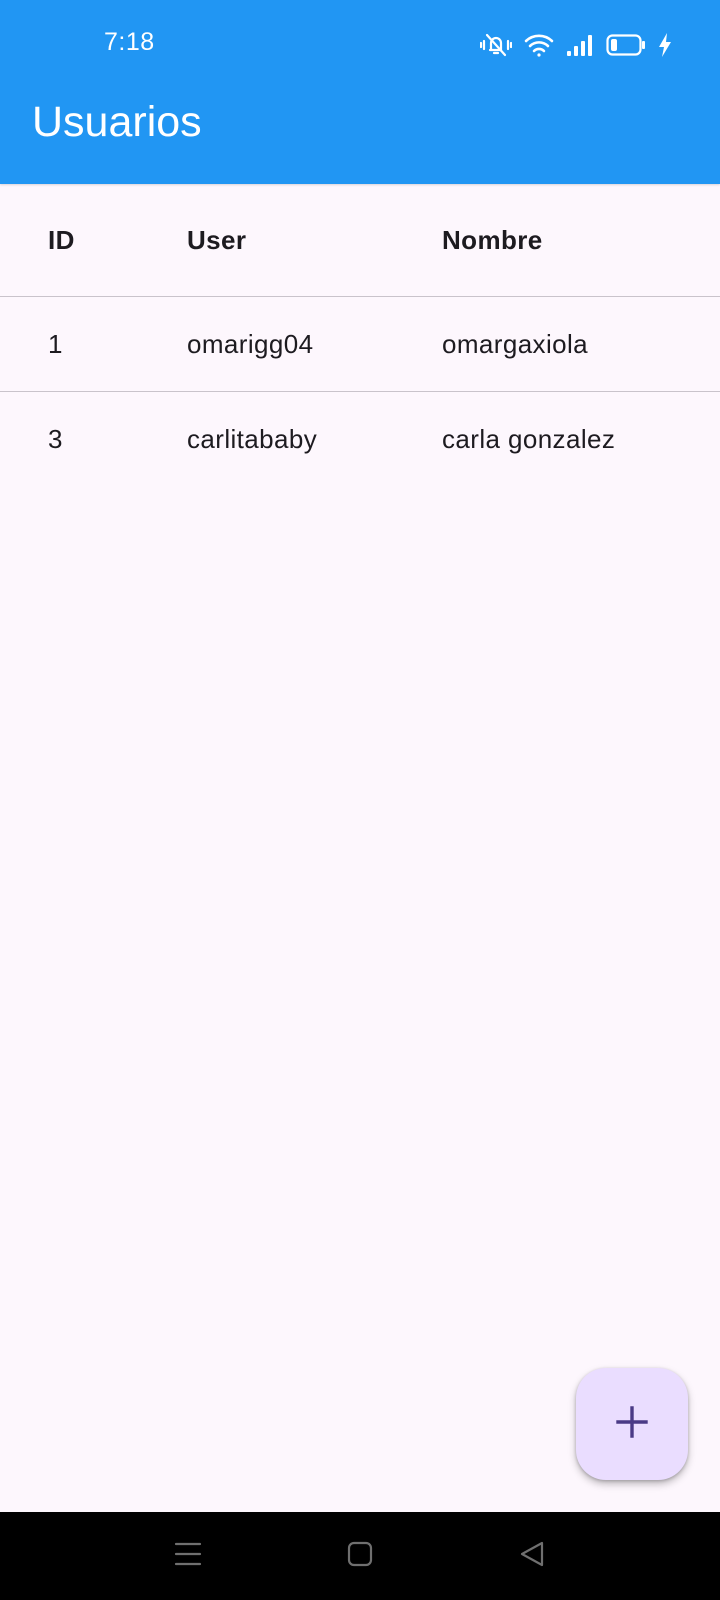  I want to click on menu-icon, so click(188, 1556).